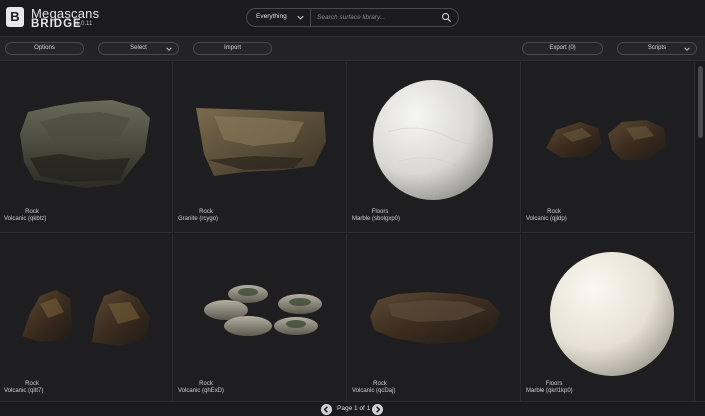 The width and height of the screenshot is (705, 416). I want to click on page-indicator: Page 1 of 1, so click(354, 408).